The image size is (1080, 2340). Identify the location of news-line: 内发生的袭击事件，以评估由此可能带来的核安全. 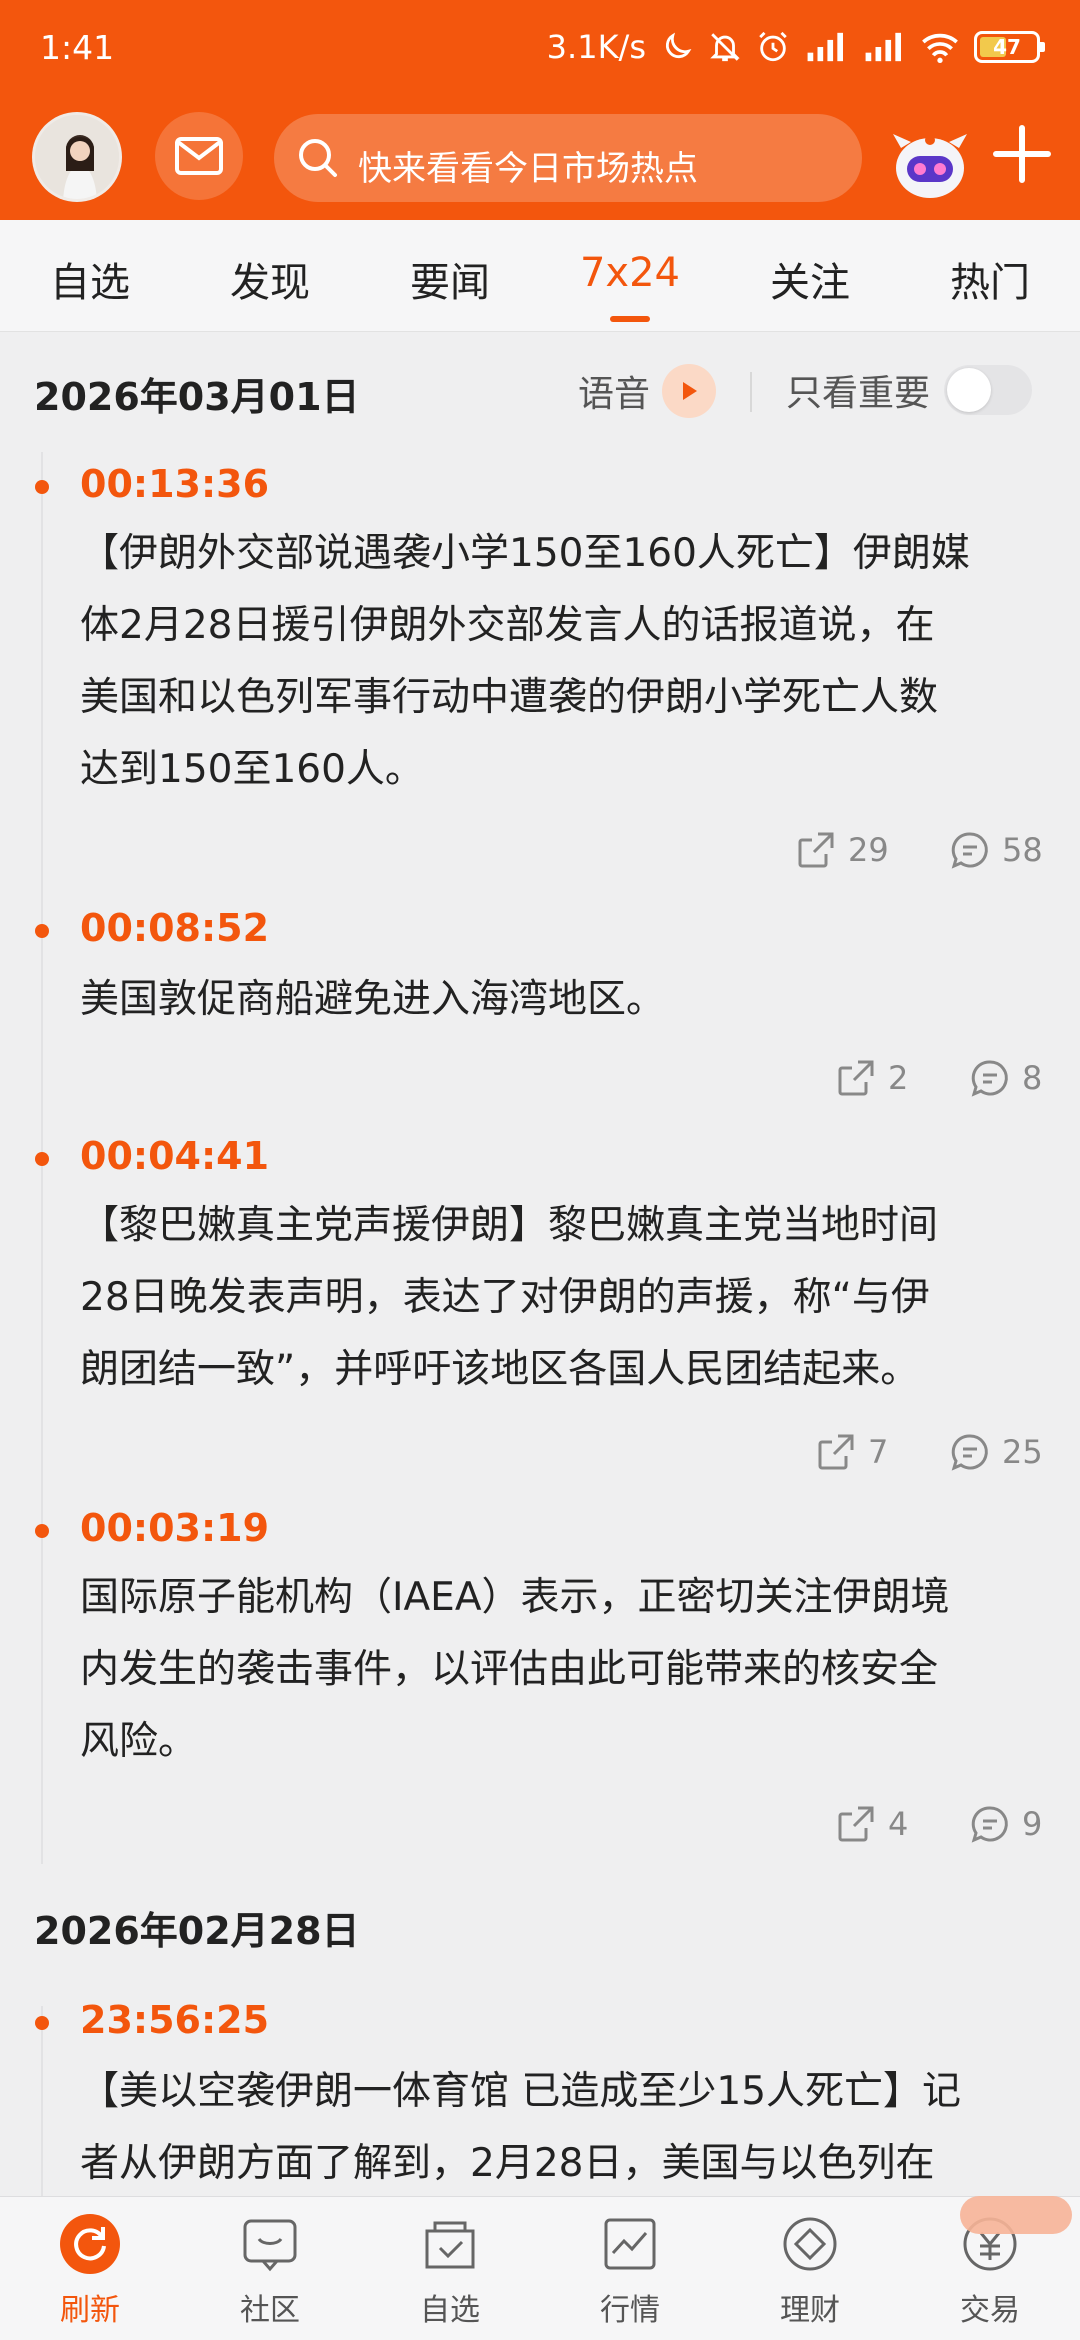
(509, 1669).